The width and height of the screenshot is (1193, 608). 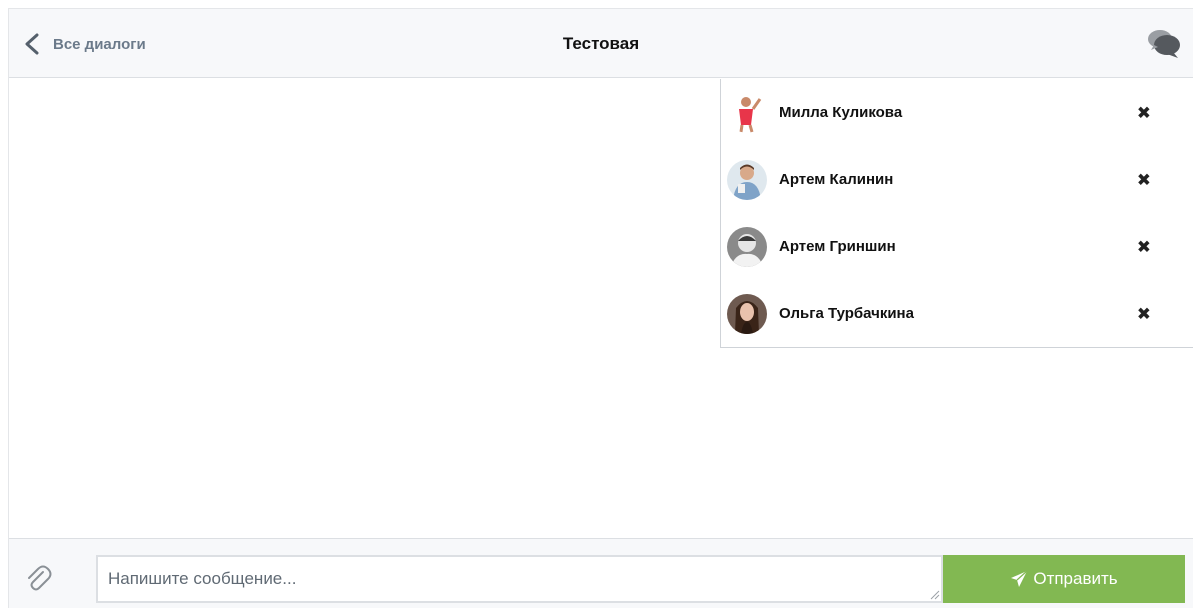 I want to click on participant-row: Ольга Турбачкина ✖, so click(x=957, y=313).